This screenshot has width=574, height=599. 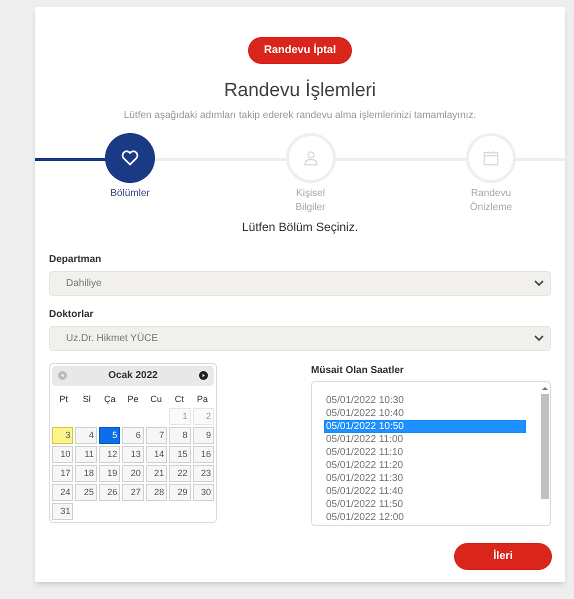 What do you see at coordinates (130, 193) in the screenshot?
I see `step-label: Bölümler` at bounding box center [130, 193].